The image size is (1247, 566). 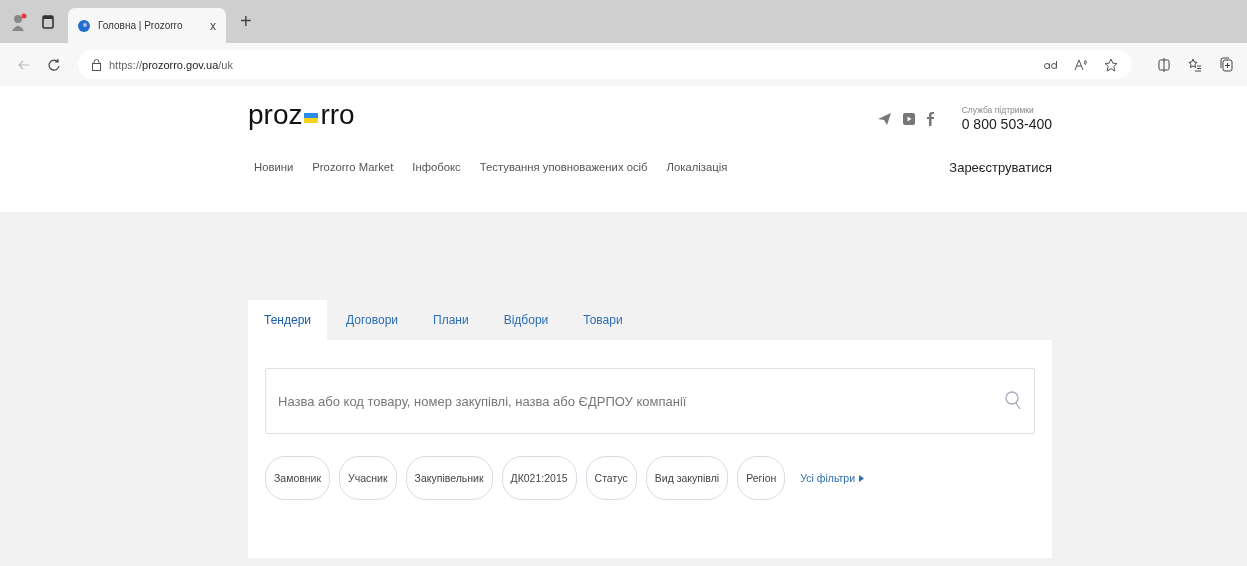 I want to click on refresh-icon, so click(x=54, y=64).